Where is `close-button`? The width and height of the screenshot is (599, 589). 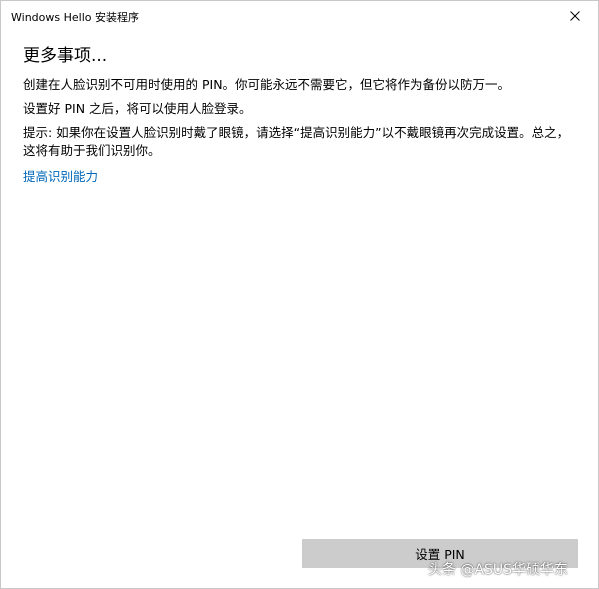
close-button is located at coordinates (575, 16).